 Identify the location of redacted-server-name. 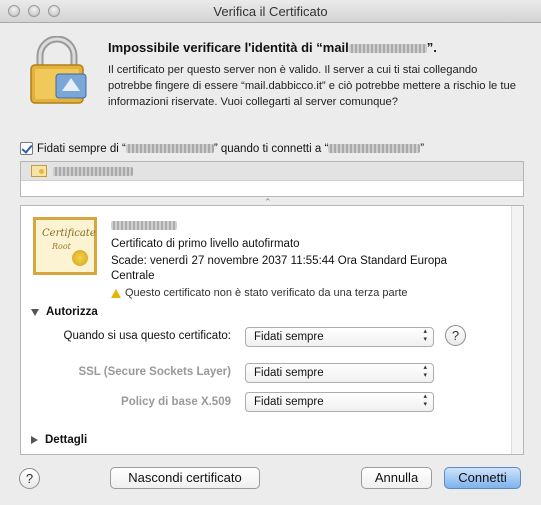
(374, 148).